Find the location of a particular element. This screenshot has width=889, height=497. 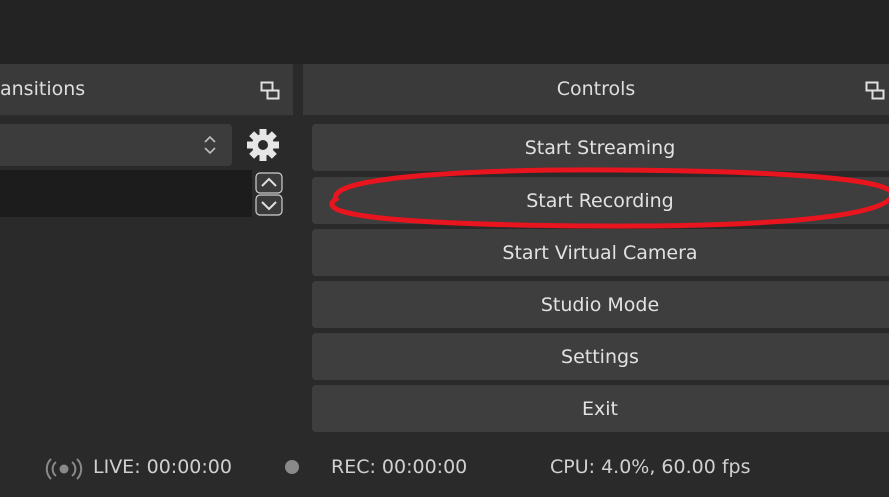

start-recording-button: Start Recording is located at coordinates (600, 200).